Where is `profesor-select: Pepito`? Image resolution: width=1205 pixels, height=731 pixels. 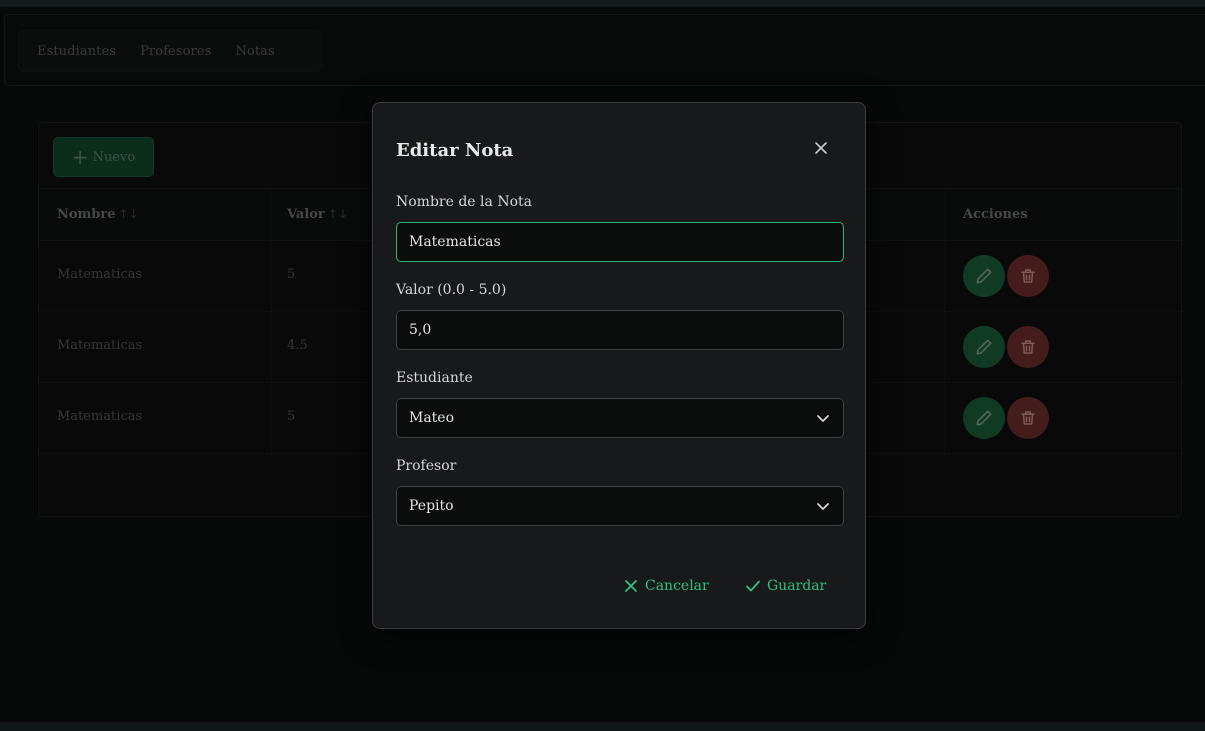 profesor-select: Pepito is located at coordinates (620, 506).